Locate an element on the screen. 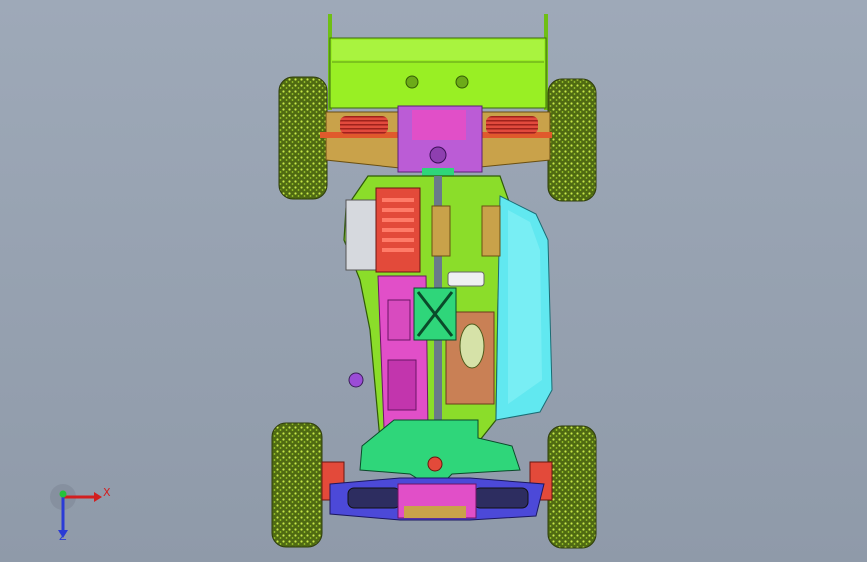 The image size is (867, 562). servo-unit is located at coordinates (383, 230).